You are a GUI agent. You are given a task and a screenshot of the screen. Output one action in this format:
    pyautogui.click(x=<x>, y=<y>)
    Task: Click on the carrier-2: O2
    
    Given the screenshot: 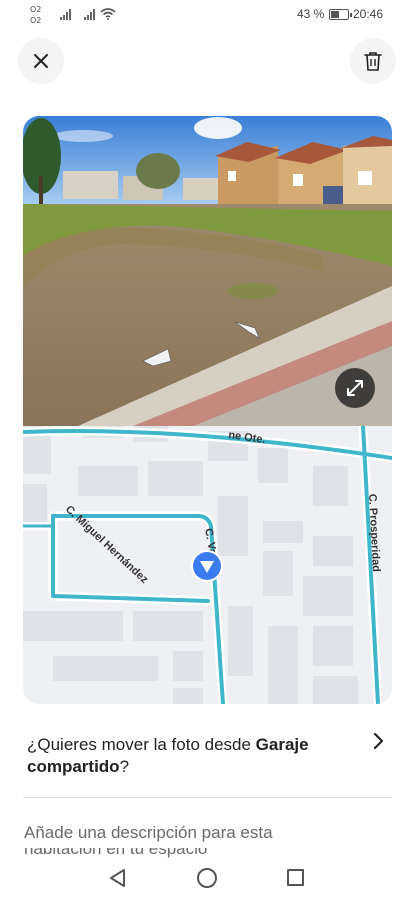 What is the action you would take?
    pyautogui.click(x=36, y=20)
    